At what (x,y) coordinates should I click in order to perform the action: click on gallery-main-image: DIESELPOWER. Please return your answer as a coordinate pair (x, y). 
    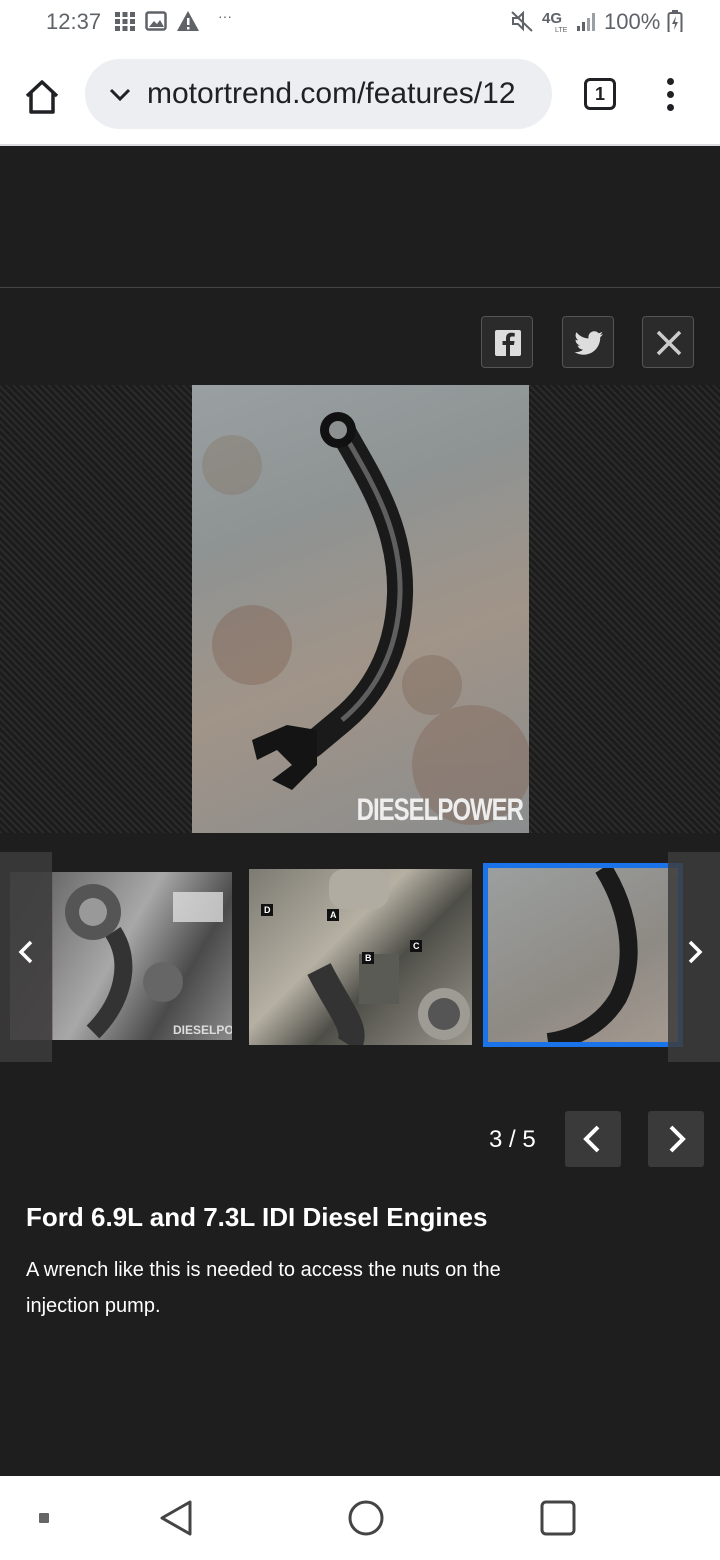
    Looking at the image, I should click on (362, 609).